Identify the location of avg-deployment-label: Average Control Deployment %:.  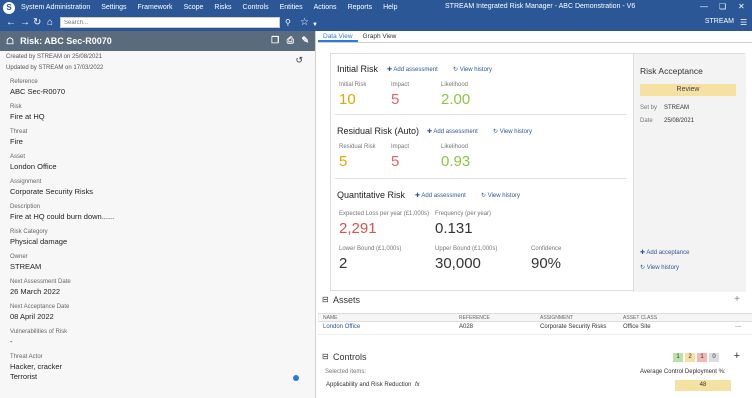
(683, 372).